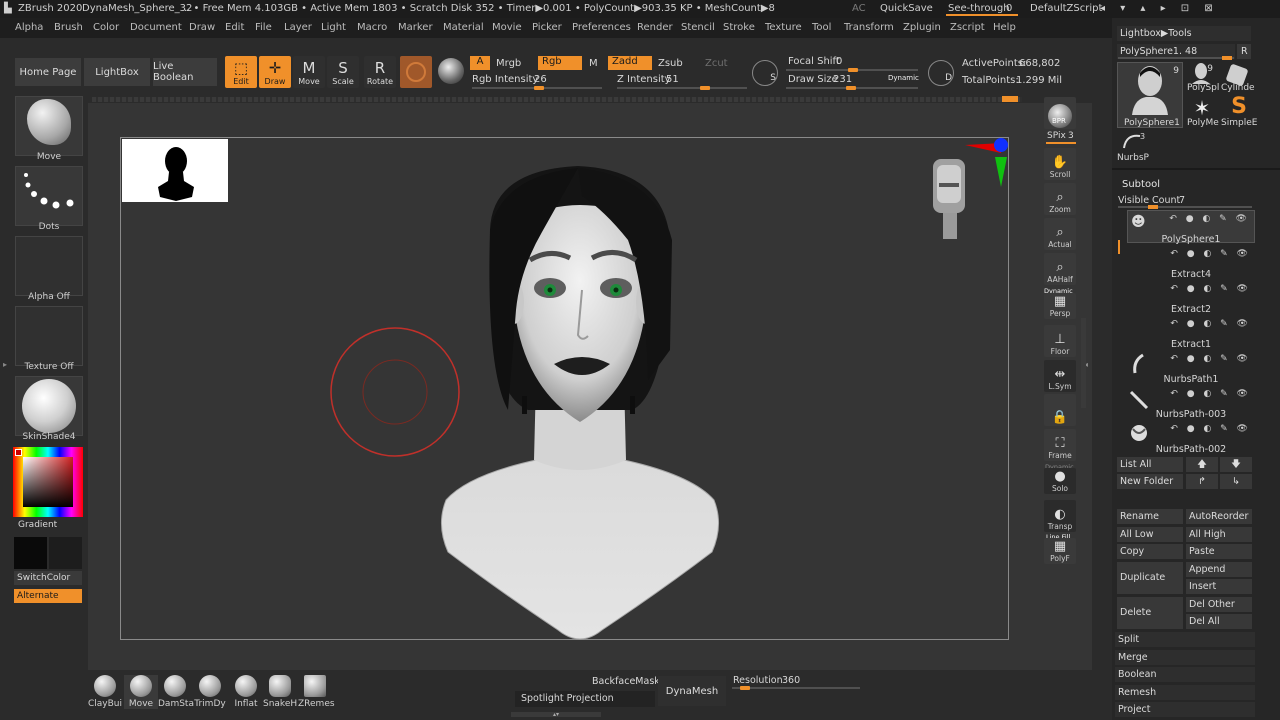 The width and height of the screenshot is (1280, 720). What do you see at coordinates (859, 8) in the screenshot?
I see `ac-label: AC` at bounding box center [859, 8].